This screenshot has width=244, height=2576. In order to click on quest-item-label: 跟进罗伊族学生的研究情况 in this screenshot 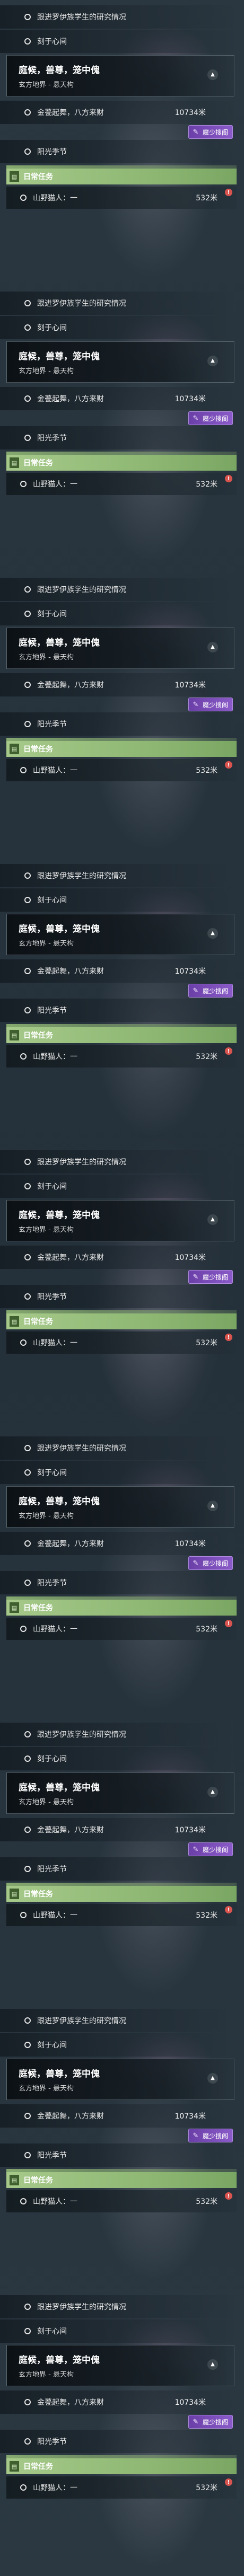, I will do `click(82, 1735)`.